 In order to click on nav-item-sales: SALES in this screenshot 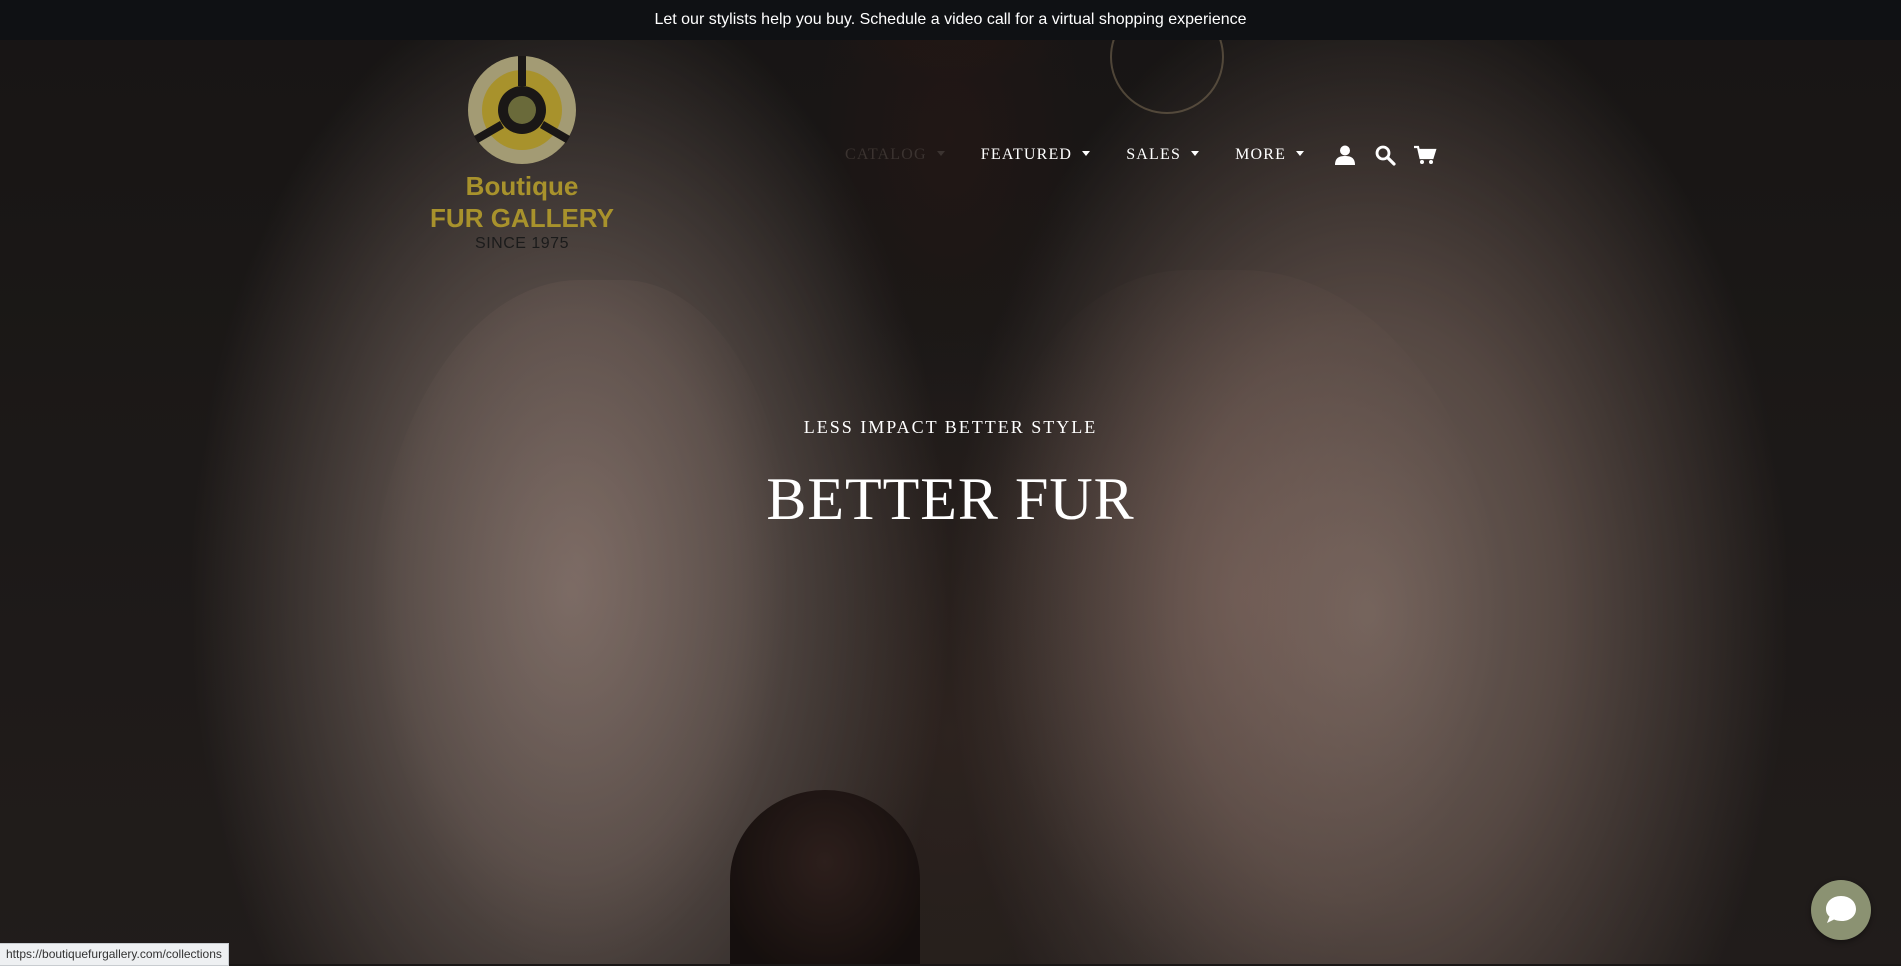, I will do `click(1163, 155)`.